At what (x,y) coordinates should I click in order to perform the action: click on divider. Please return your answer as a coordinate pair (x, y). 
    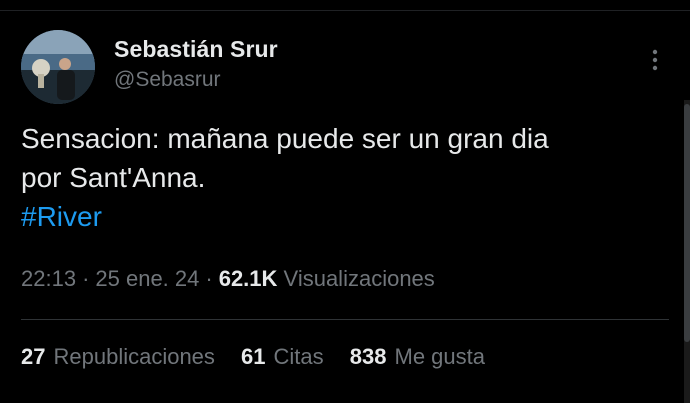
    Looking at the image, I should click on (345, 319).